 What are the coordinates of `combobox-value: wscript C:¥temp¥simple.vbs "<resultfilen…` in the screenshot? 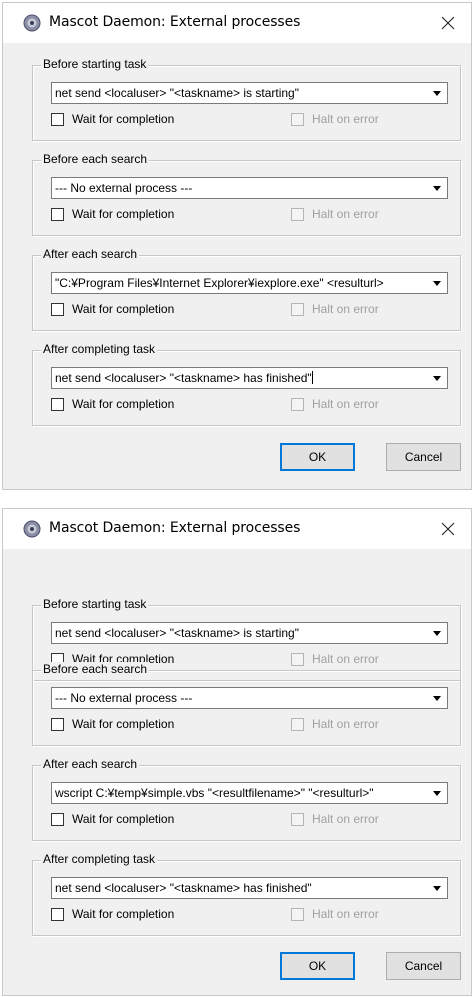 It's located at (214, 793).